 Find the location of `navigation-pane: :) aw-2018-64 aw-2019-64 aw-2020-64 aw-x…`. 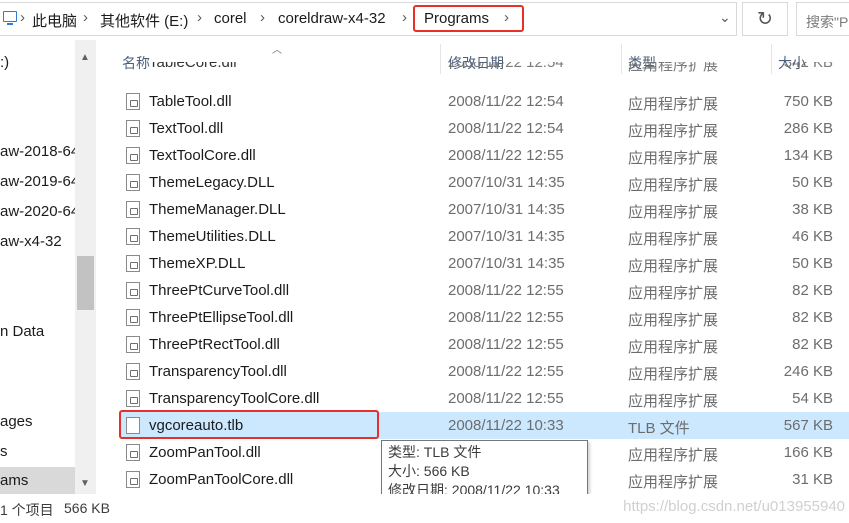

navigation-pane: :) aw-2018-64 aw-2019-64 aw-2020-64 aw-x… is located at coordinates (48, 267).